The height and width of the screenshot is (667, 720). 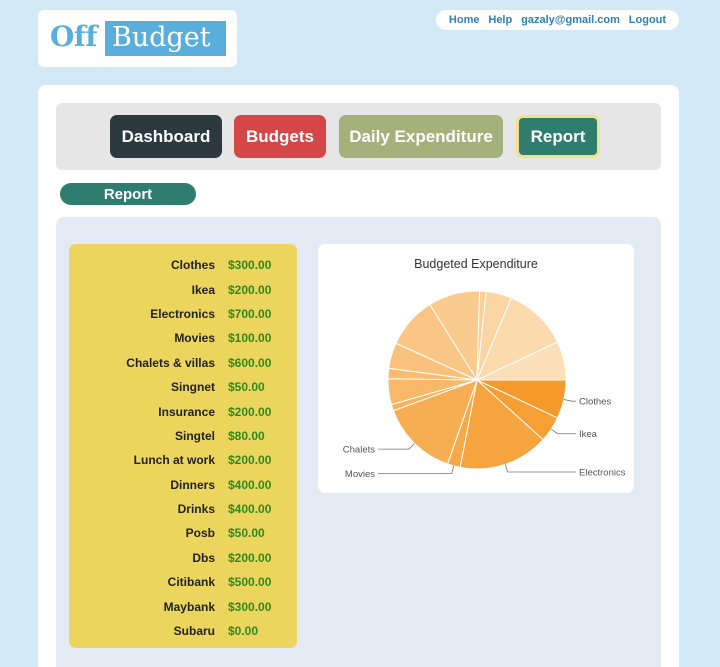 I want to click on budget-amount: $600.00, so click(x=250, y=362).